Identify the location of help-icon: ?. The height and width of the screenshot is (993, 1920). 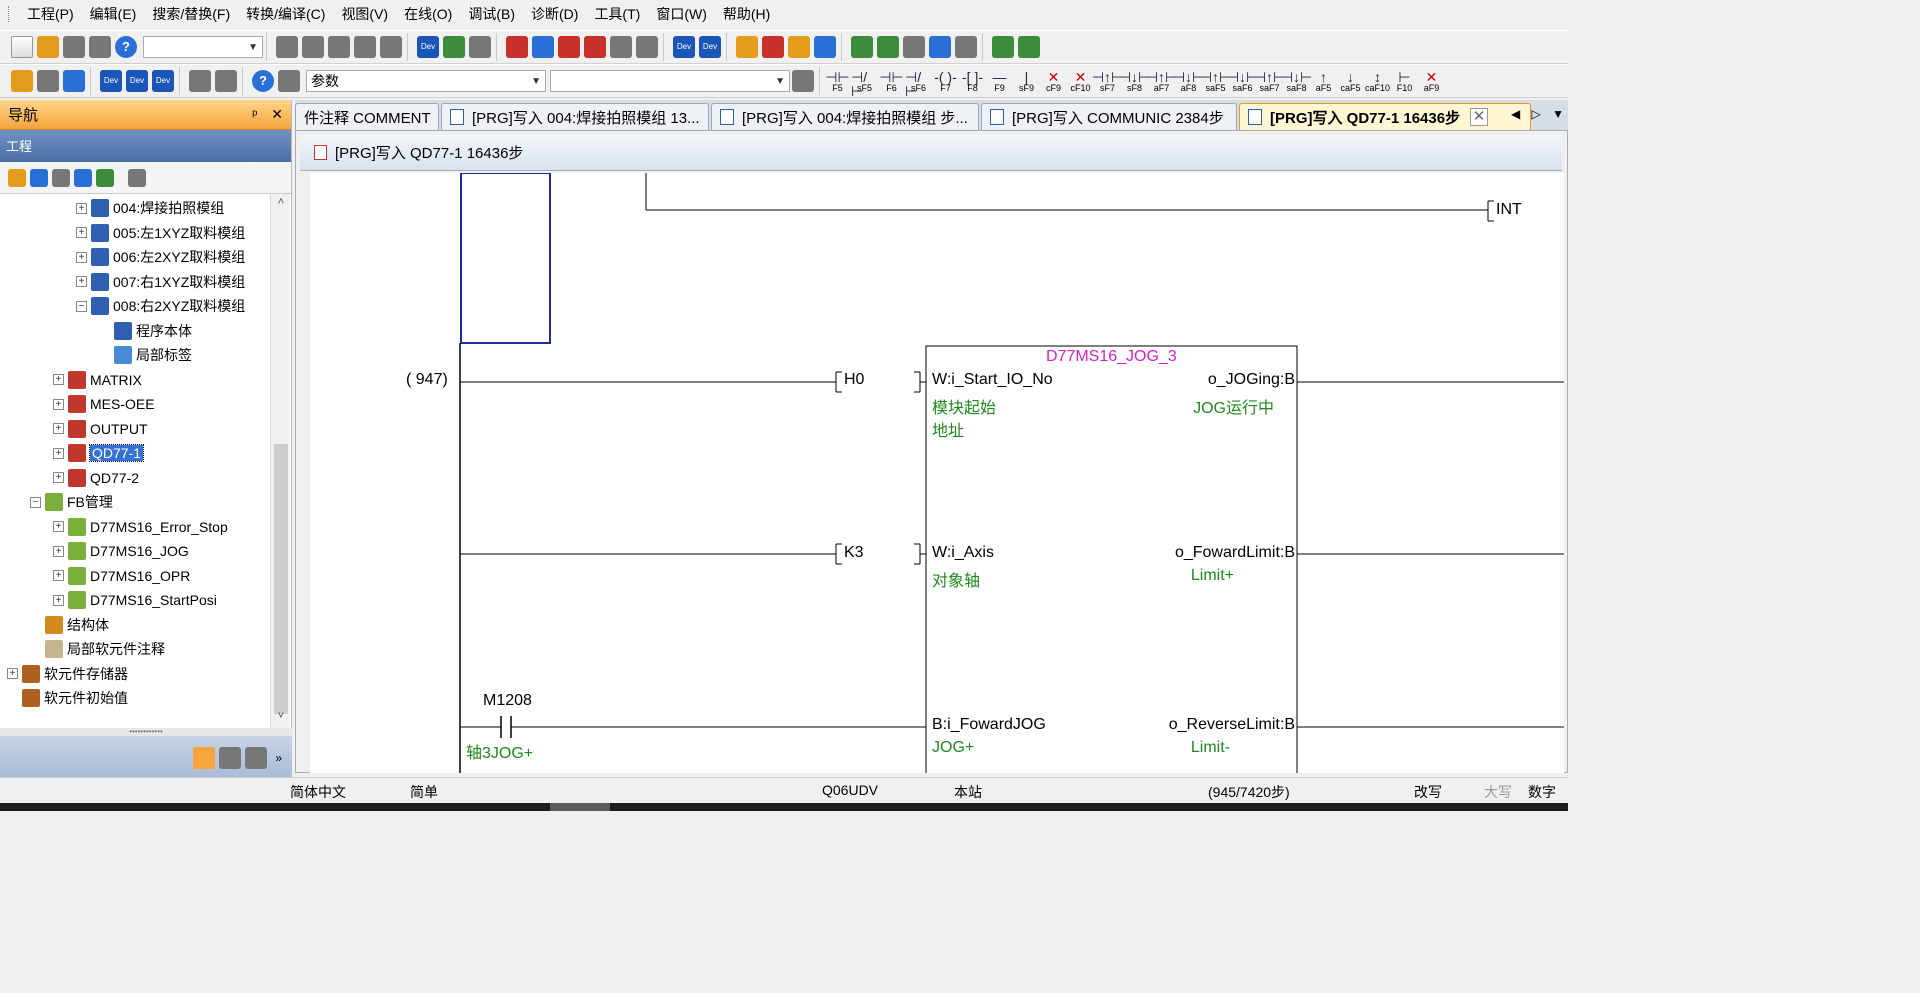
(126, 47).